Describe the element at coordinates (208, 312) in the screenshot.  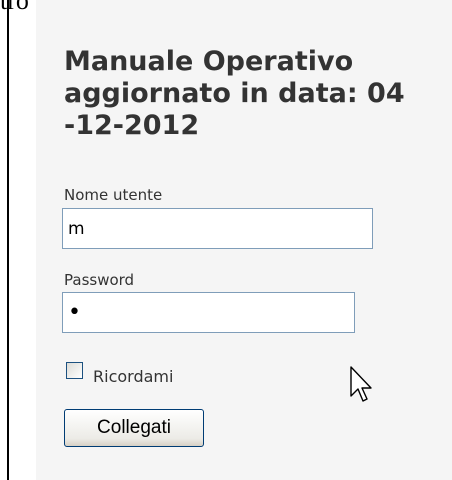
I see `password-input: •` at that location.